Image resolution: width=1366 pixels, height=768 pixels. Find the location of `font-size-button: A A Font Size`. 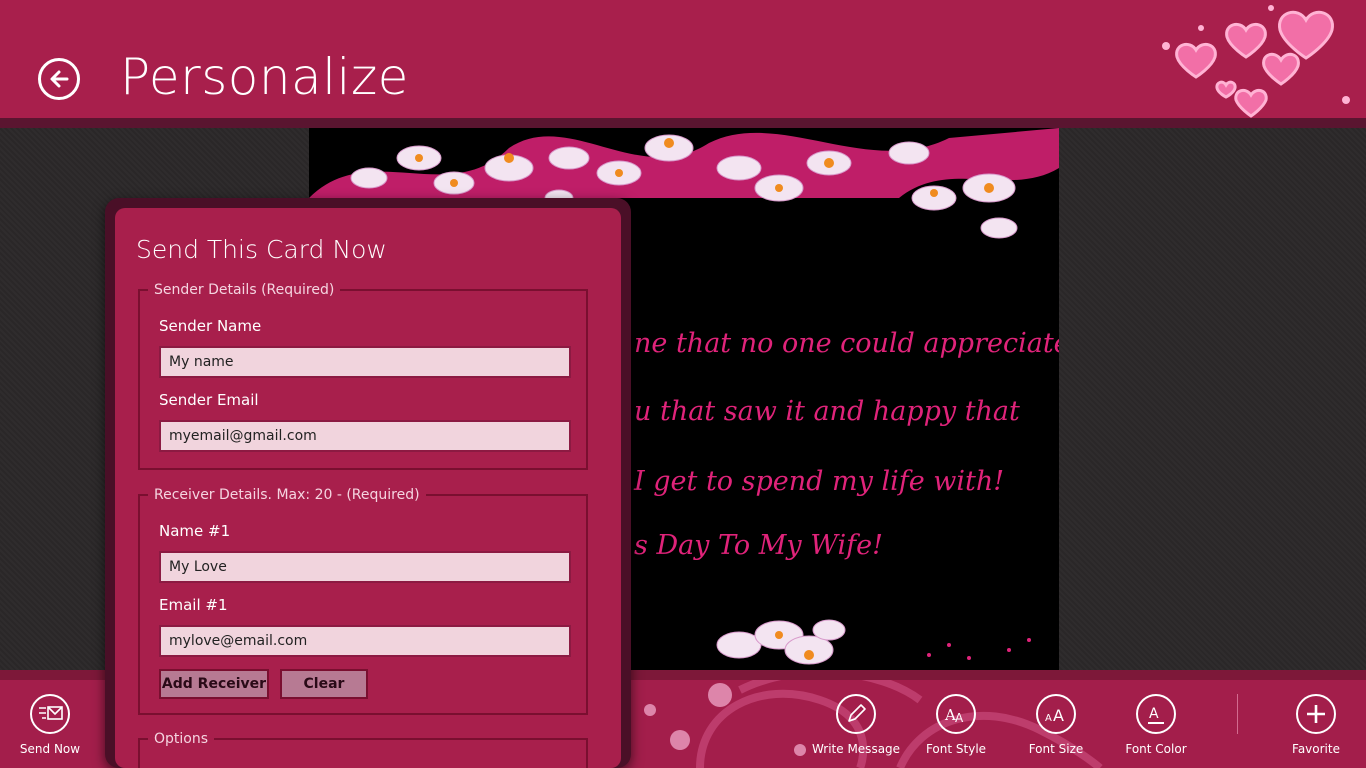

font-size-button: A A Font Size is located at coordinates (1056, 725).